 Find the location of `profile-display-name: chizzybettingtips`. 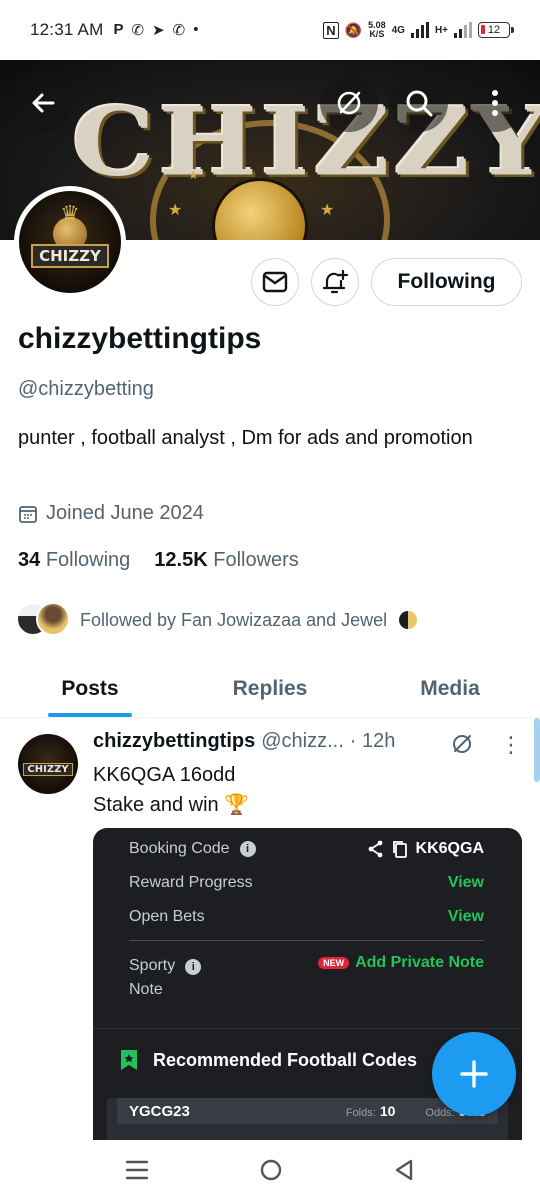

profile-display-name: chizzybettingtips is located at coordinates (140, 338).